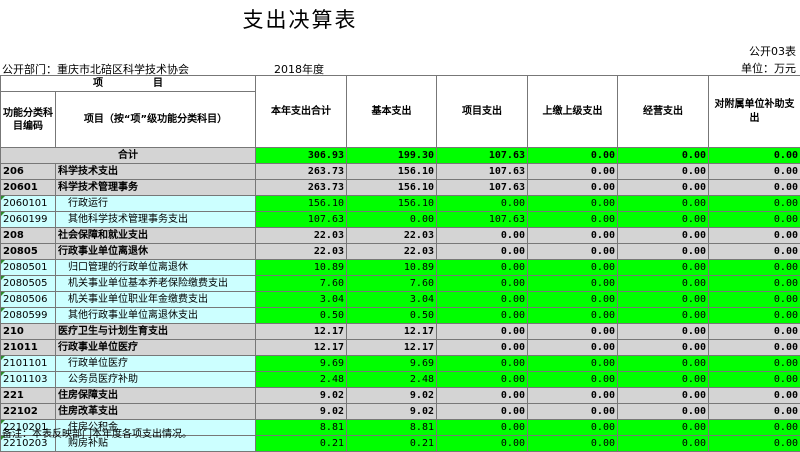 This screenshot has height=452, width=800. Describe the element at coordinates (772, 51) in the screenshot. I see `form-number: 公开03表` at that location.